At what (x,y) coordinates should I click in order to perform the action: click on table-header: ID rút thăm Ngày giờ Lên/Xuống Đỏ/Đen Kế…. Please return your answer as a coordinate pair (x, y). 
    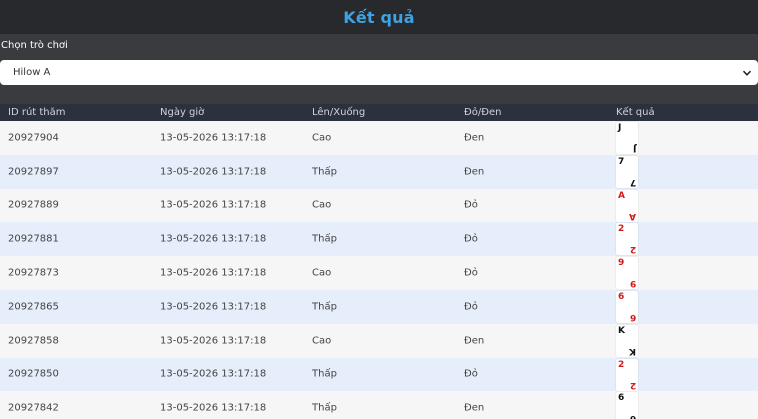
    Looking at the image, I should click on (379, 112).